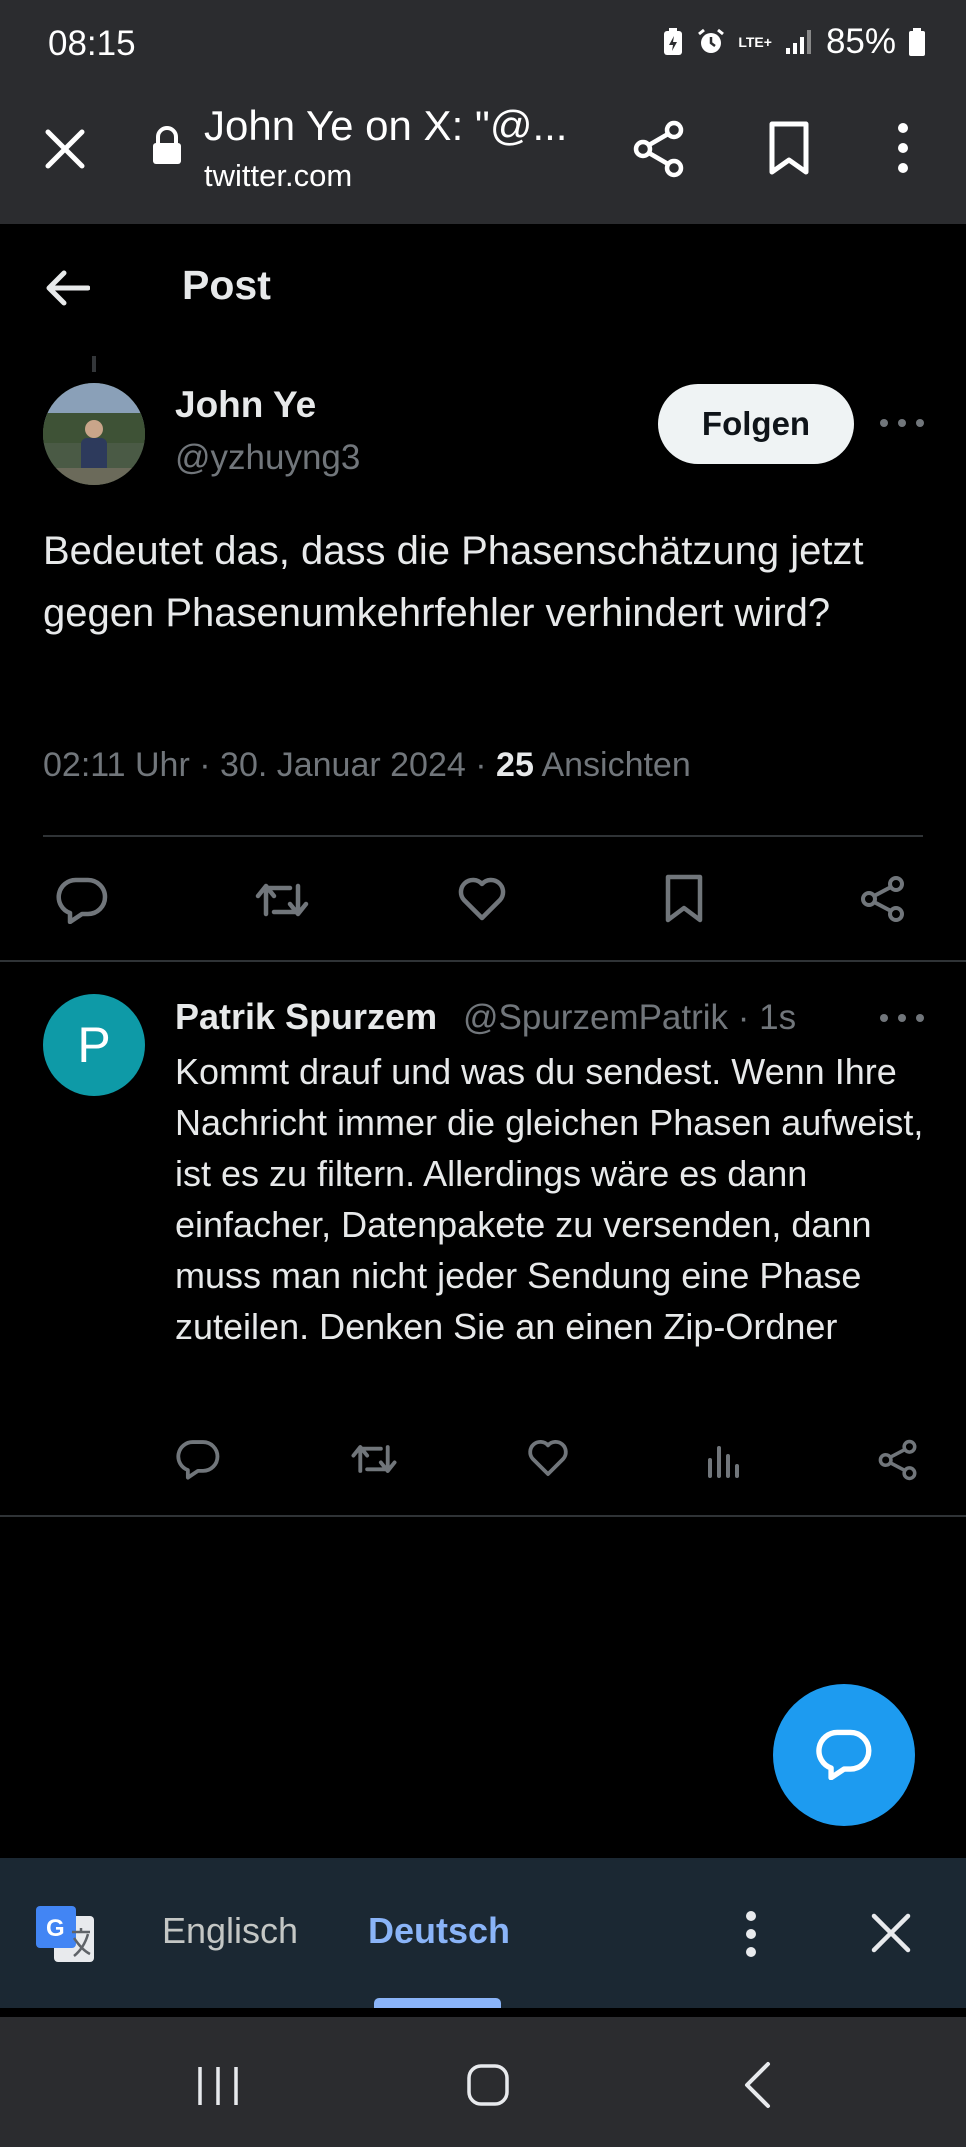 The width and height of the screenshot is (966, 2147). I want to click on author-handle: @yzhuyng3, so click(267, 458).